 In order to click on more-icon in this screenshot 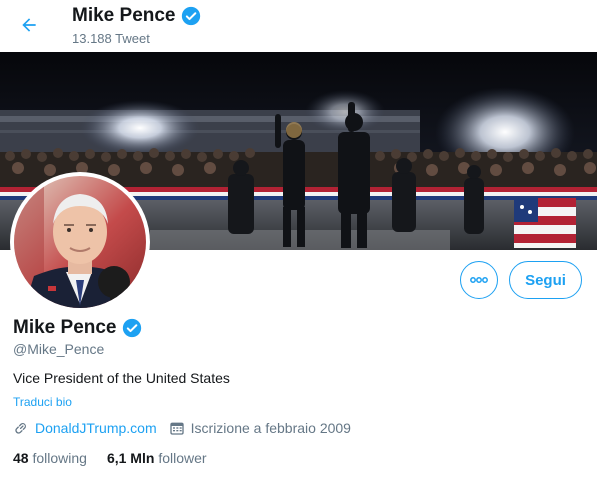, I will do `click(479, 280)`.